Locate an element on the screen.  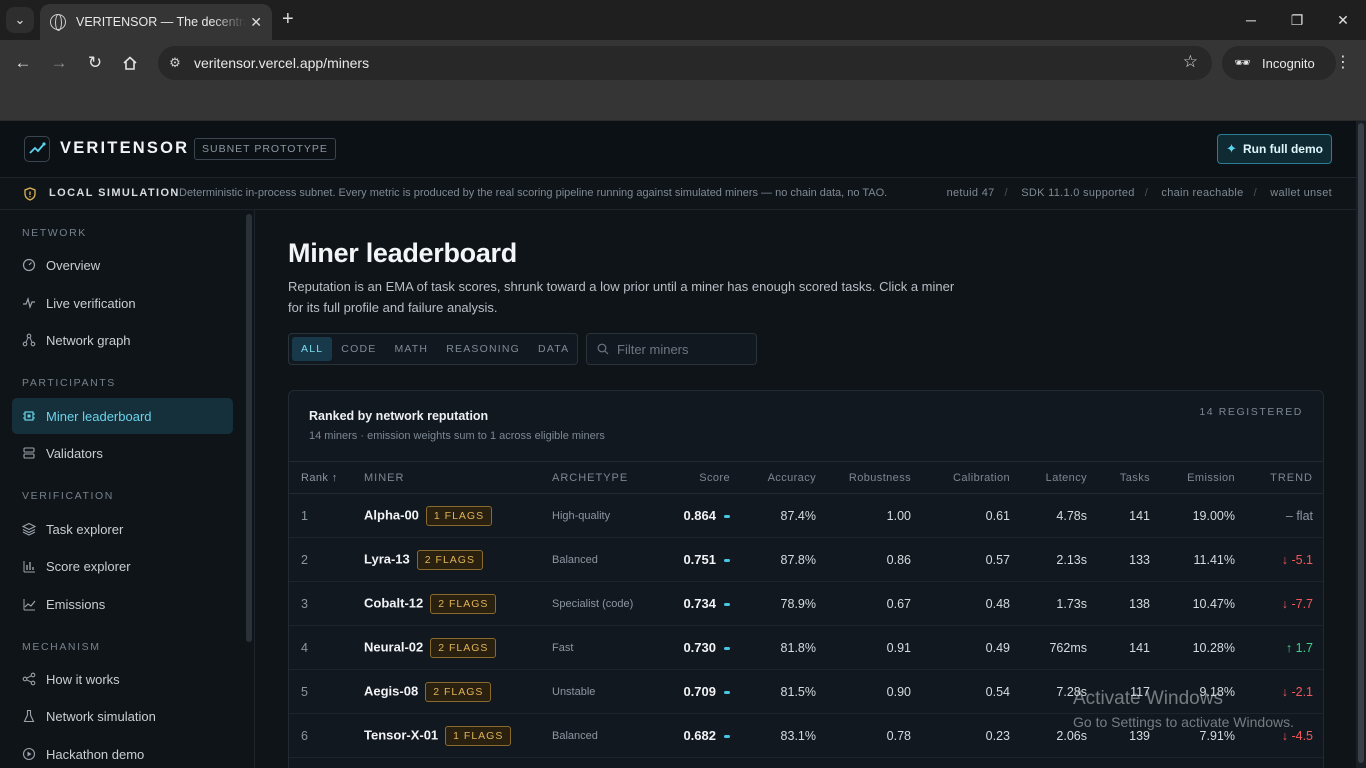
filter-math: MATH is located at coordinates (411, 349).